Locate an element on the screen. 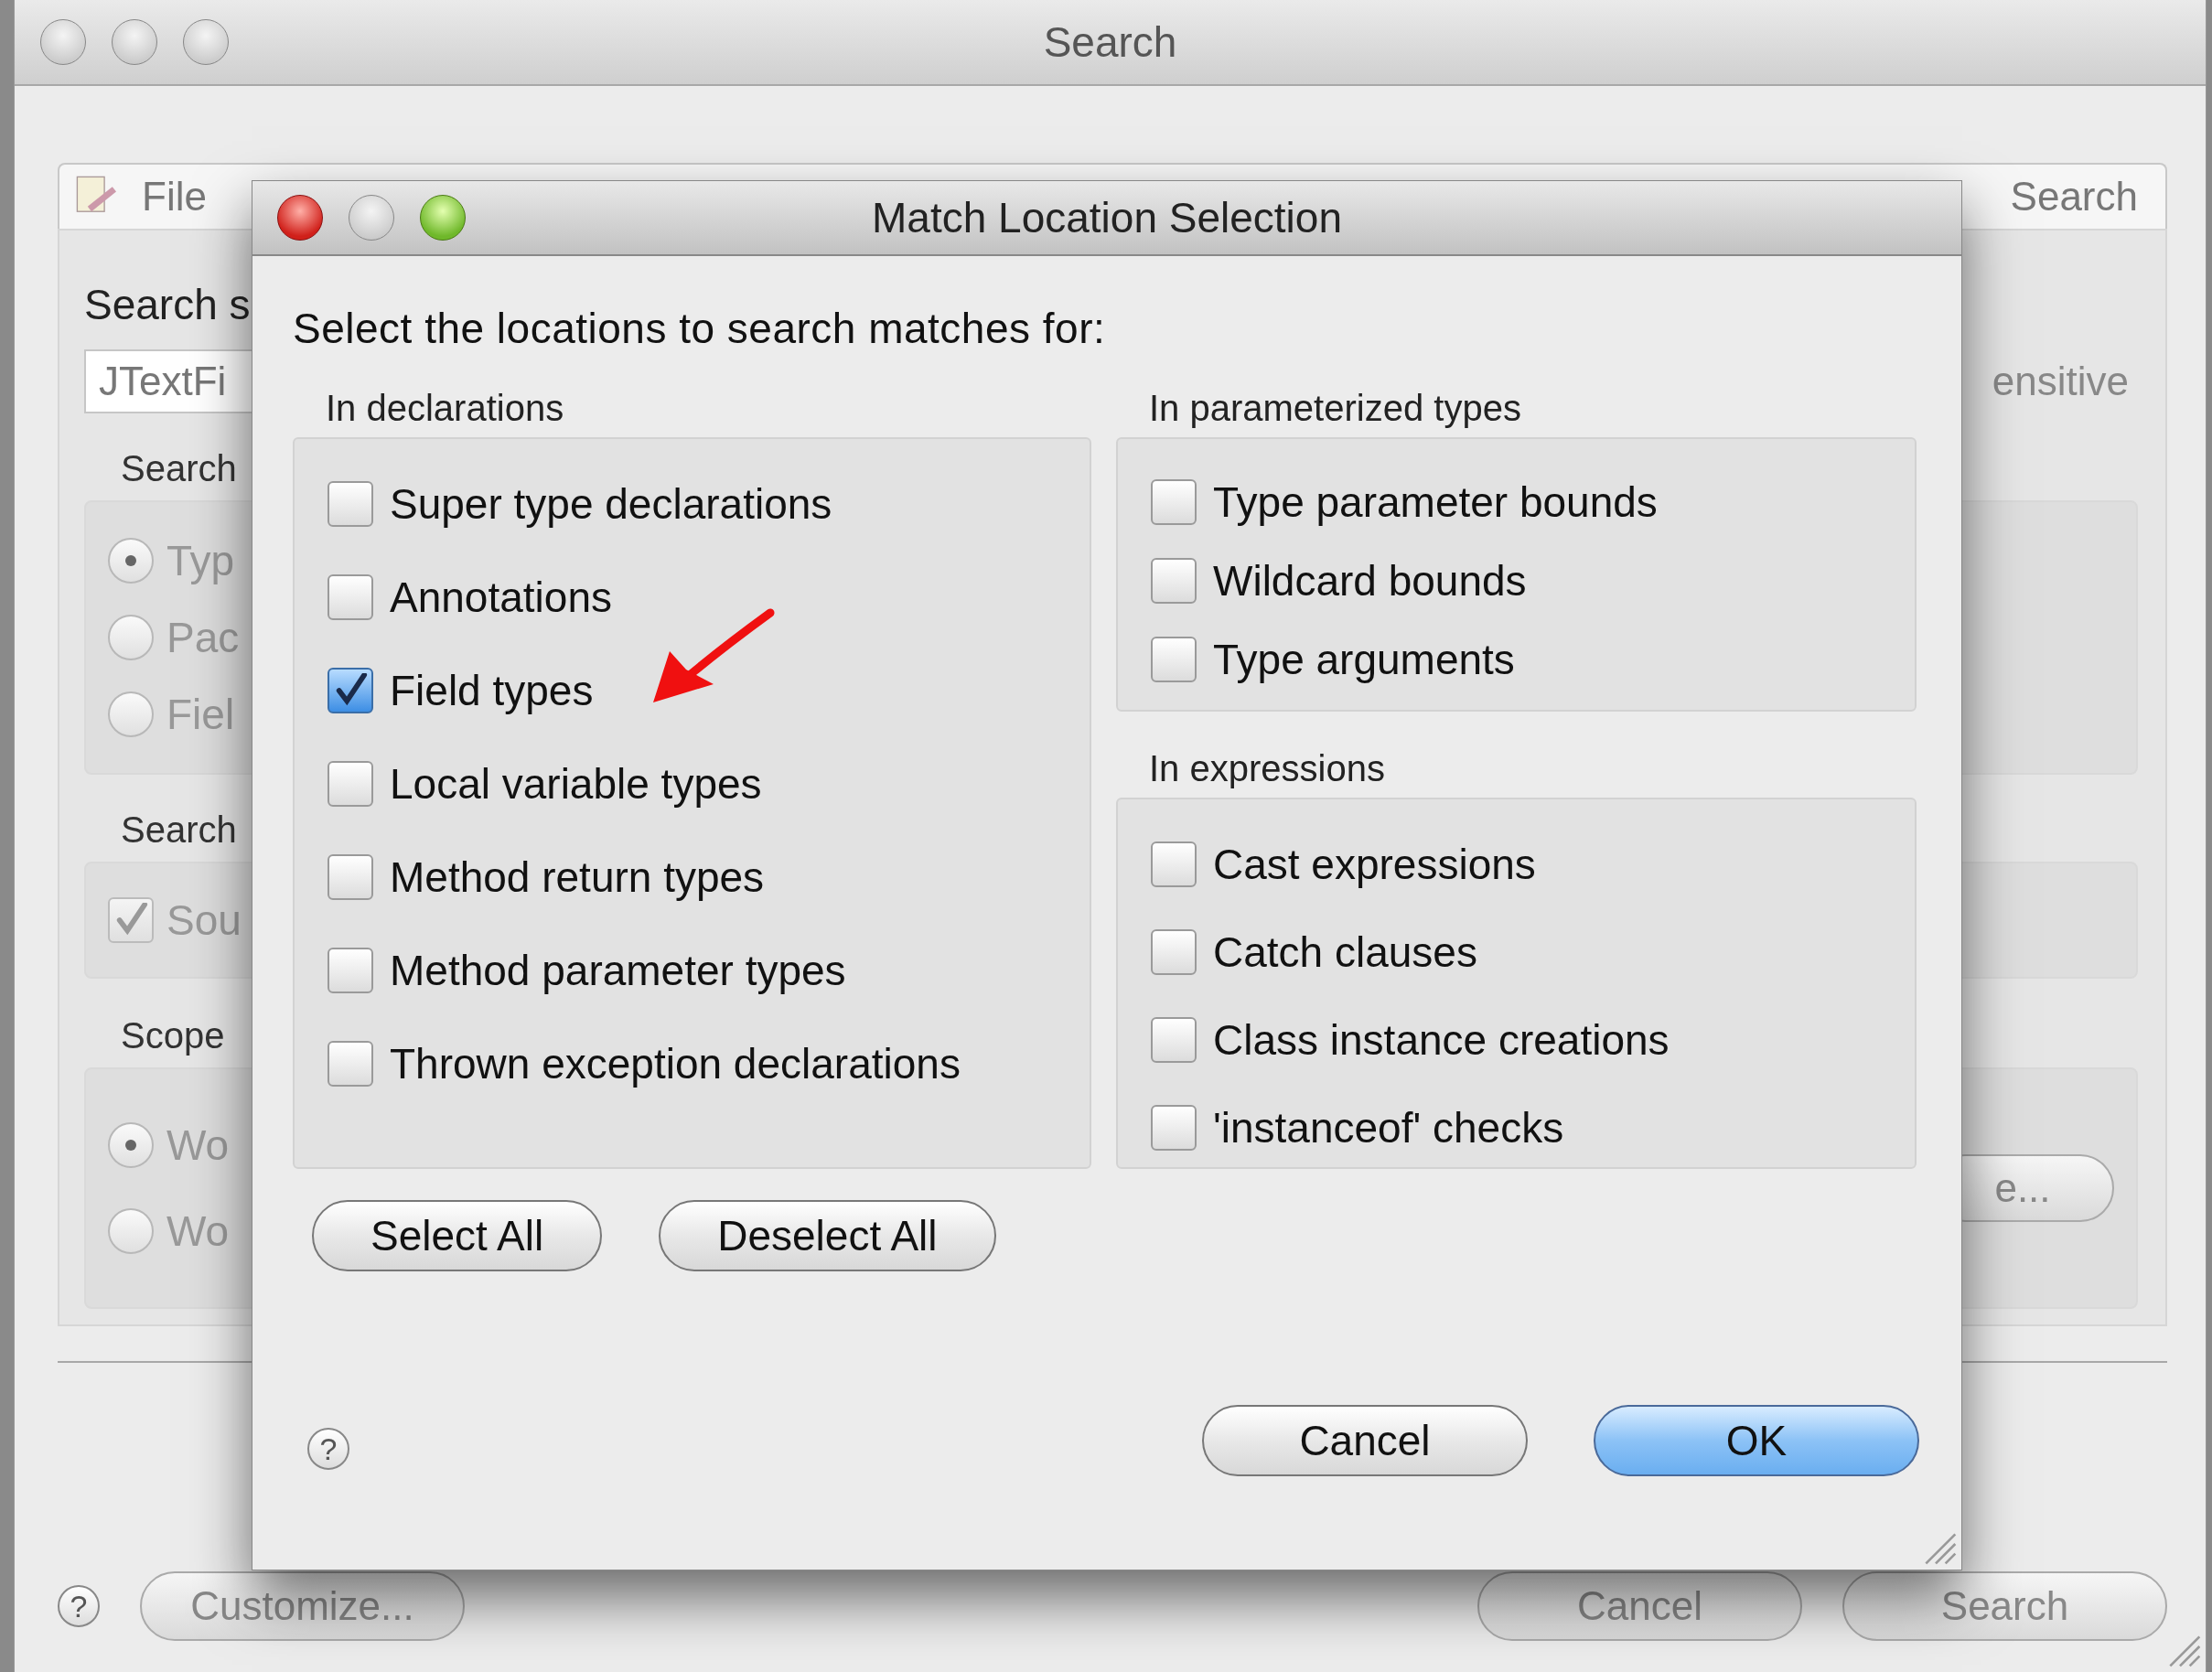  option-label: Pac is located at coordinates (203, 637).